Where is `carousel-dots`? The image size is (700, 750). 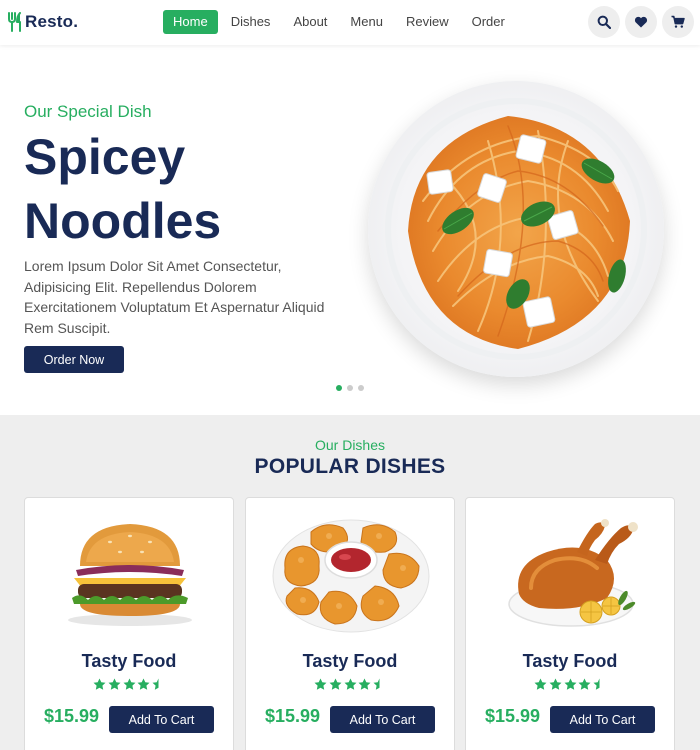
carousel-dots is located at coordinates (352, 388).